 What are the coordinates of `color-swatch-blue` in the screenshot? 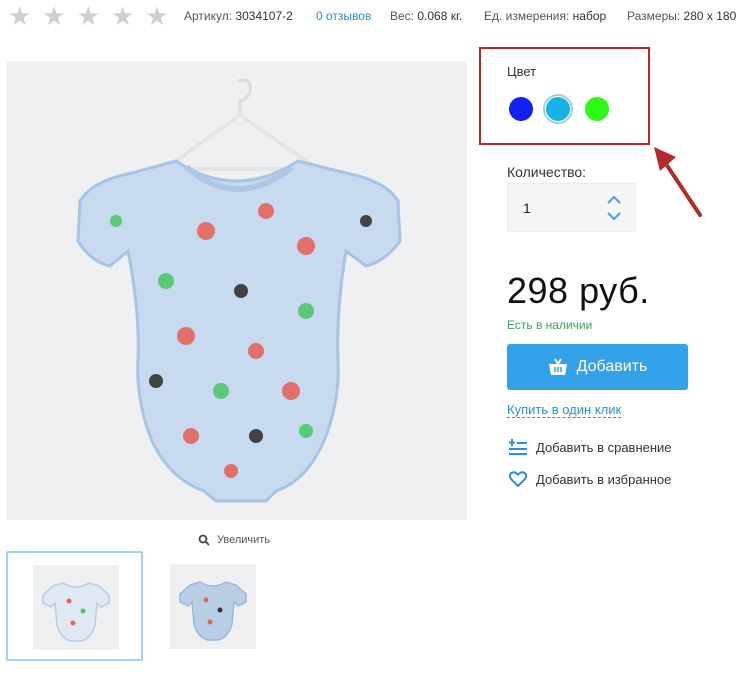 It's located at (521, 109).